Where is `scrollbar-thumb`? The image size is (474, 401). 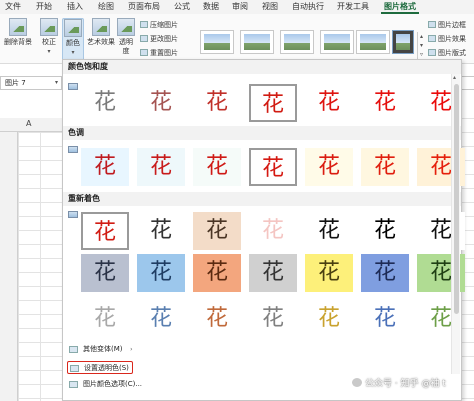 scrollbar-thumb is located at coordinates (456, 199).